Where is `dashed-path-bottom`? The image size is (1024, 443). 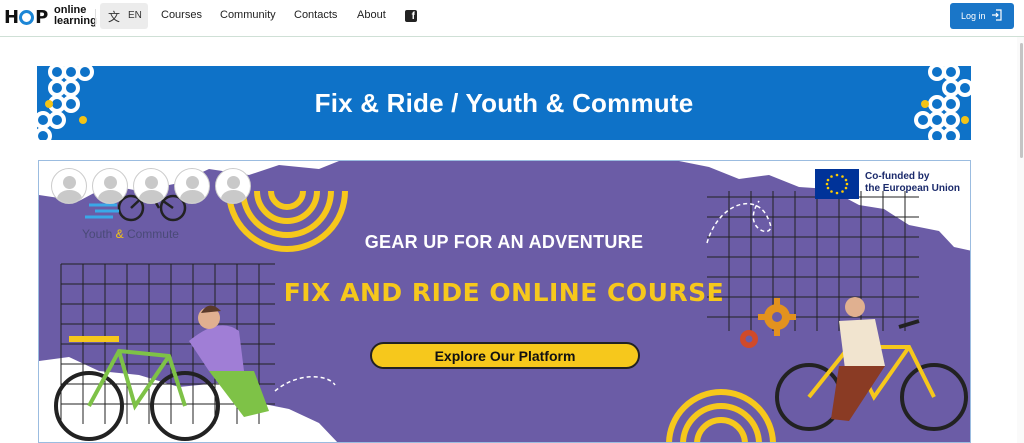 dashed-path-bottom is located at coordinates (305, 384).